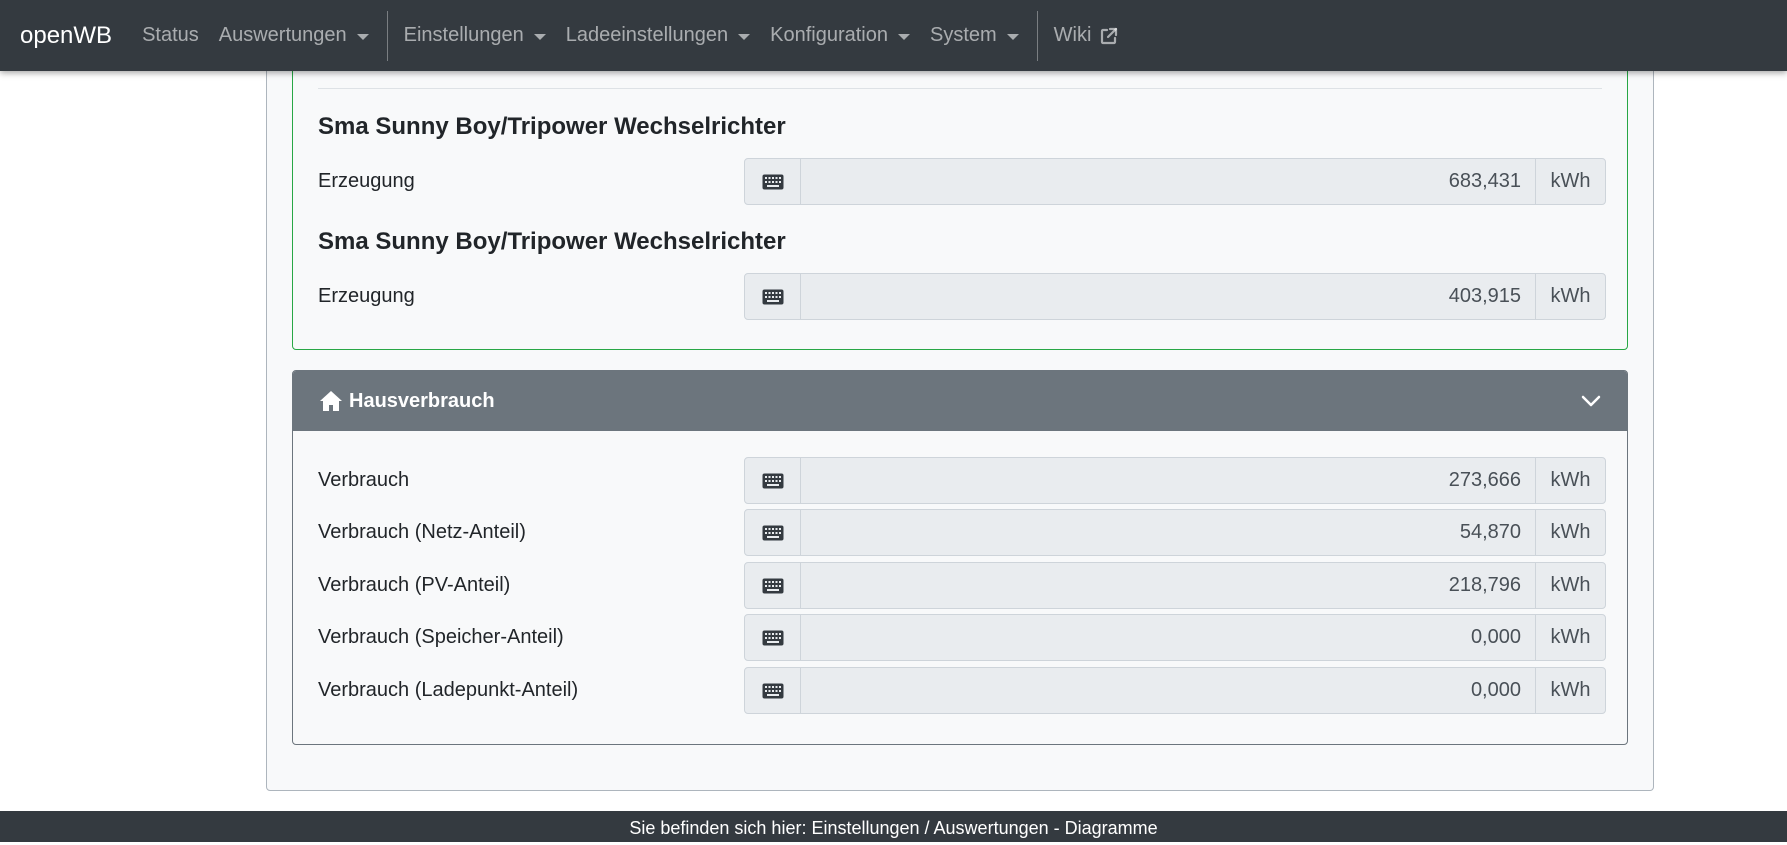  I want to click on value-row: Erzeugung 683,431 kWh, so click(966, 181).